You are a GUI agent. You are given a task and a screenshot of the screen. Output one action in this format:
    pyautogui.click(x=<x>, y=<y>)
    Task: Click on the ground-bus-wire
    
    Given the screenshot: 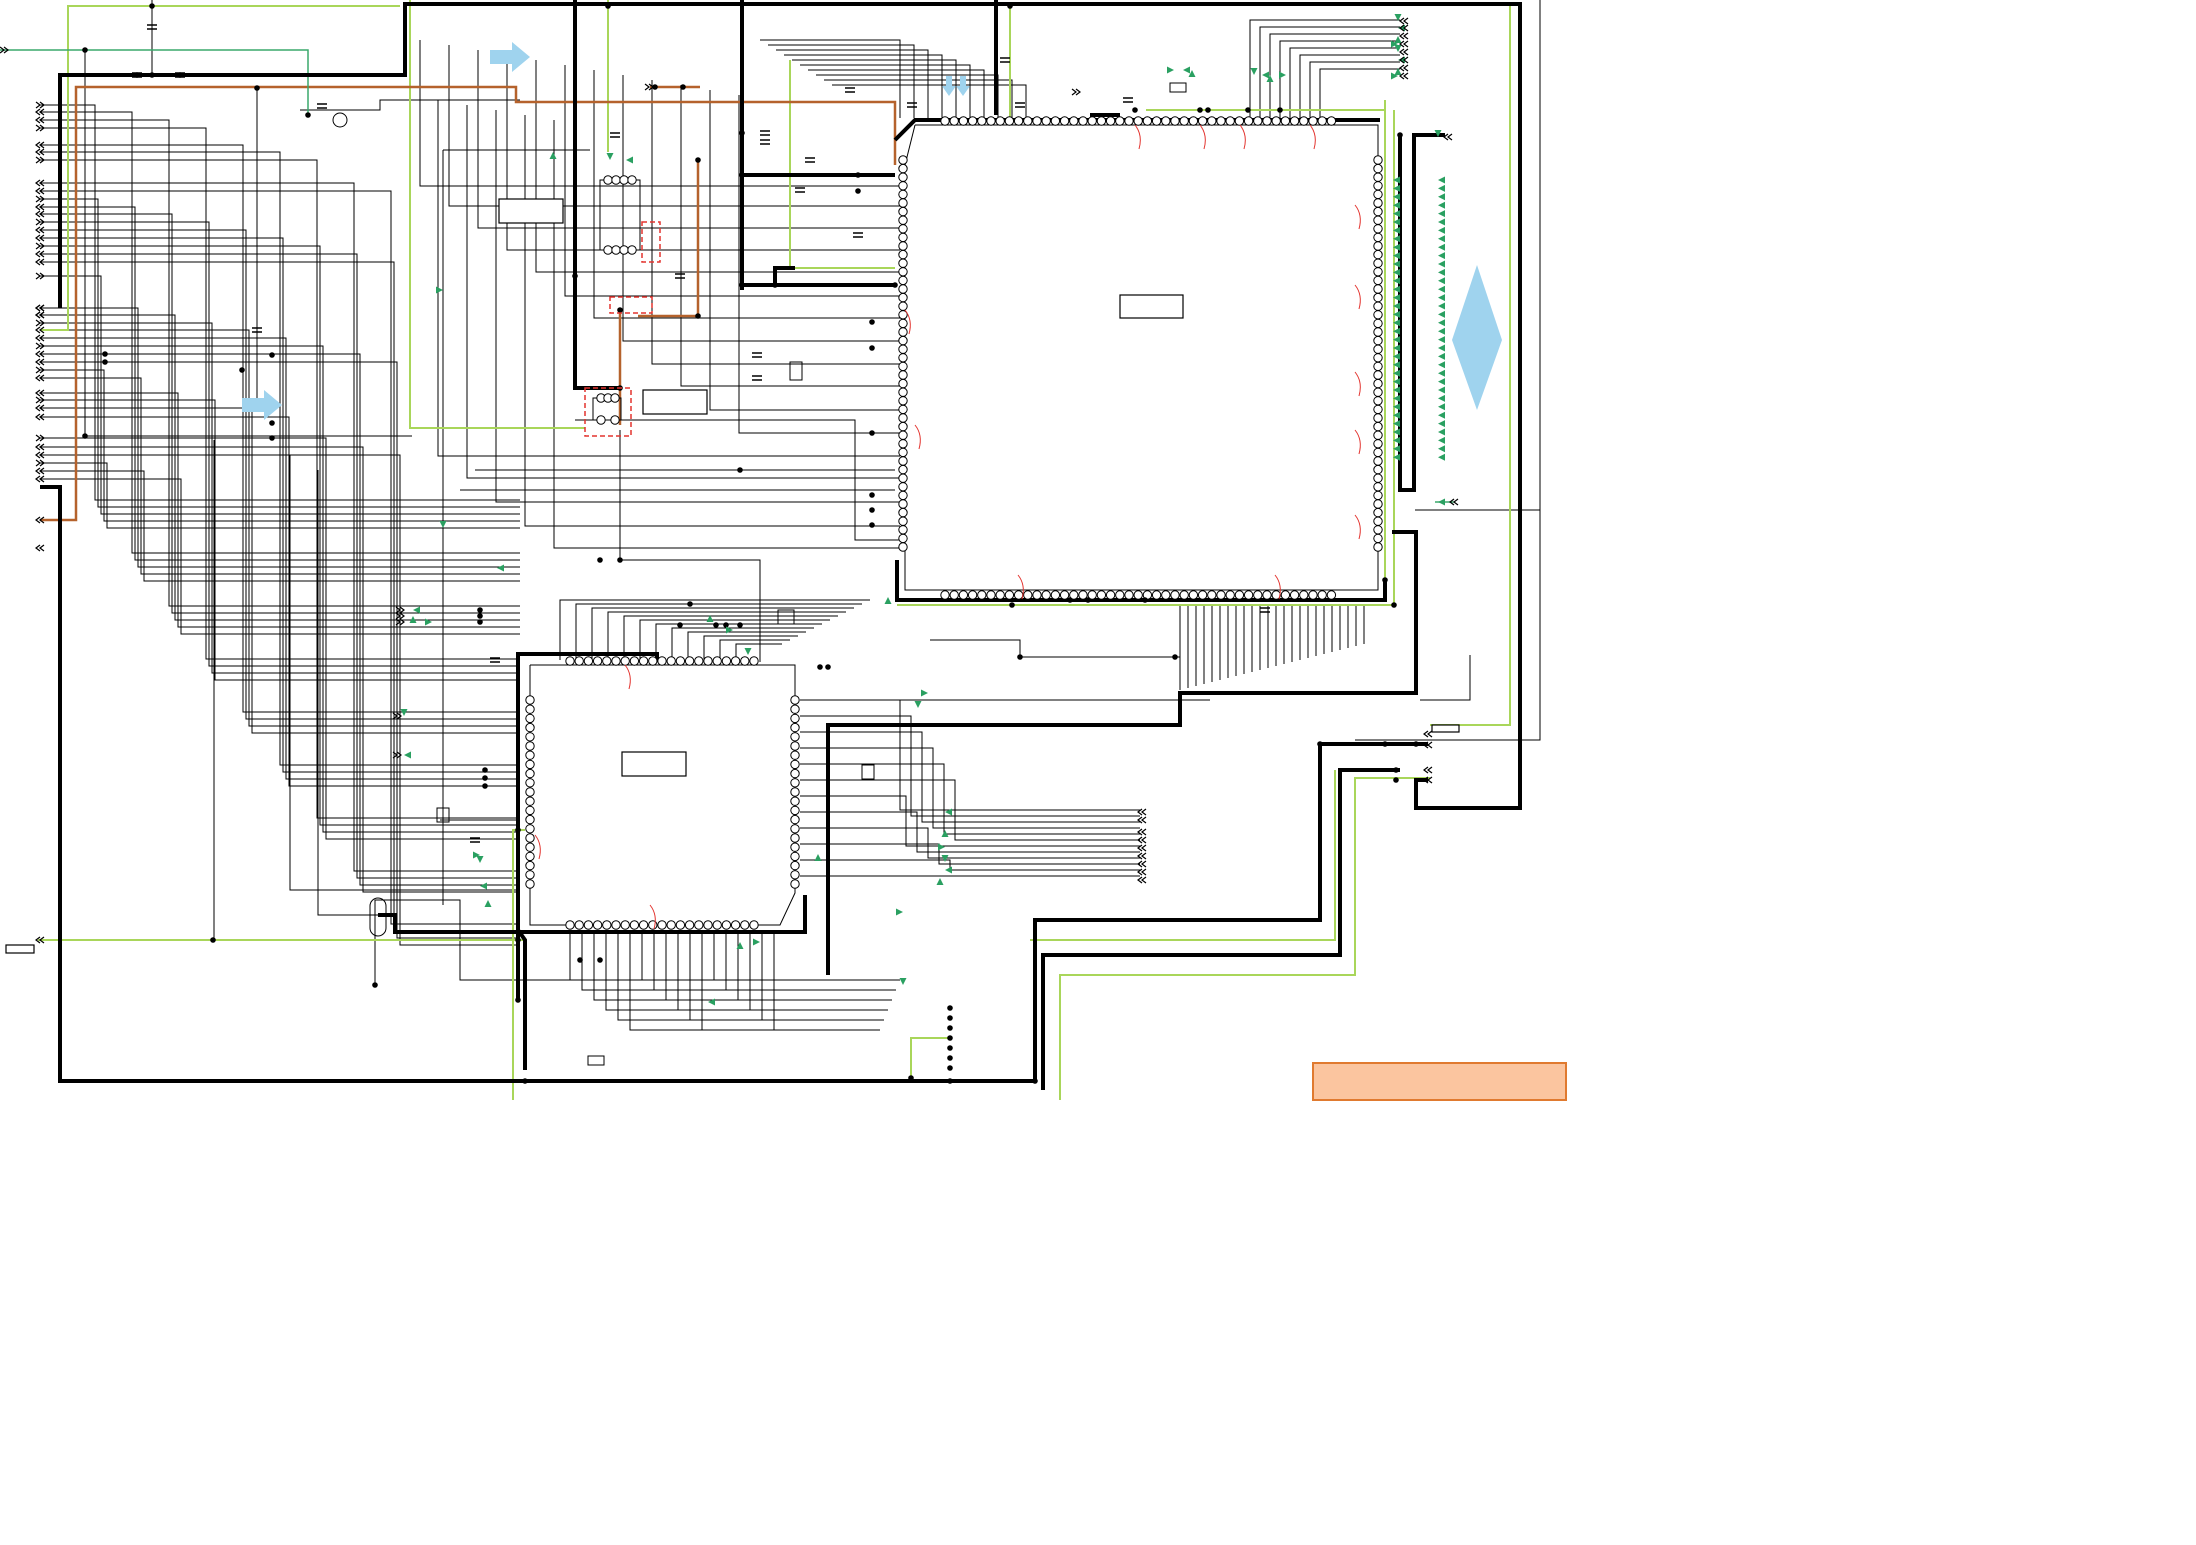 What is the action you would take?
    pyautogui.click(x=784, y=275)
    